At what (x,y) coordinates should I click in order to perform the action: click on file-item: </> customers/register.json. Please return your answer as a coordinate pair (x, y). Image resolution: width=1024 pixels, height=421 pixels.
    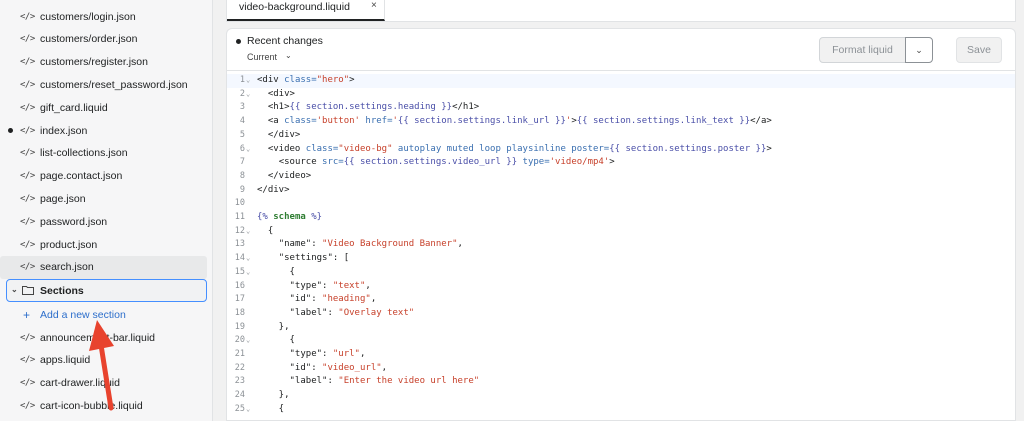
    Looking at the image, I should click on (103, 62).